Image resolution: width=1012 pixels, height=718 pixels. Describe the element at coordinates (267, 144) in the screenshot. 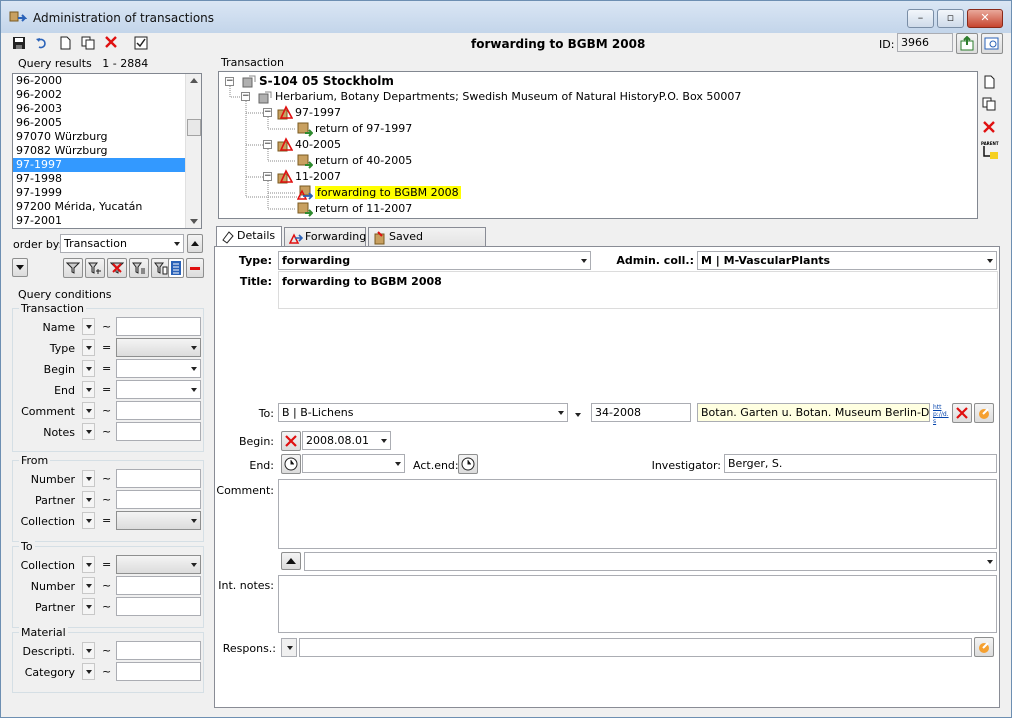

I see `tree-collapse-40-2005: −` at that location.